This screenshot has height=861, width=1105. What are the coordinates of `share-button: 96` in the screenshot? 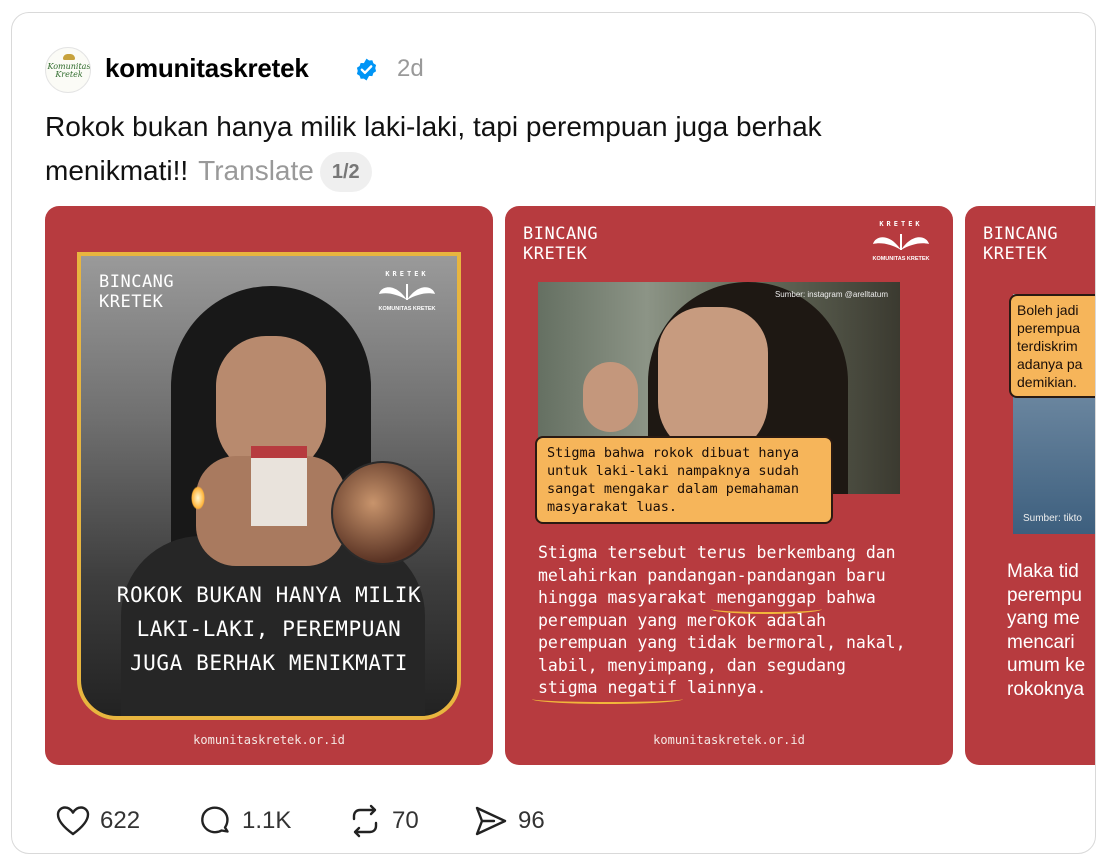 It's located at (509, 821).